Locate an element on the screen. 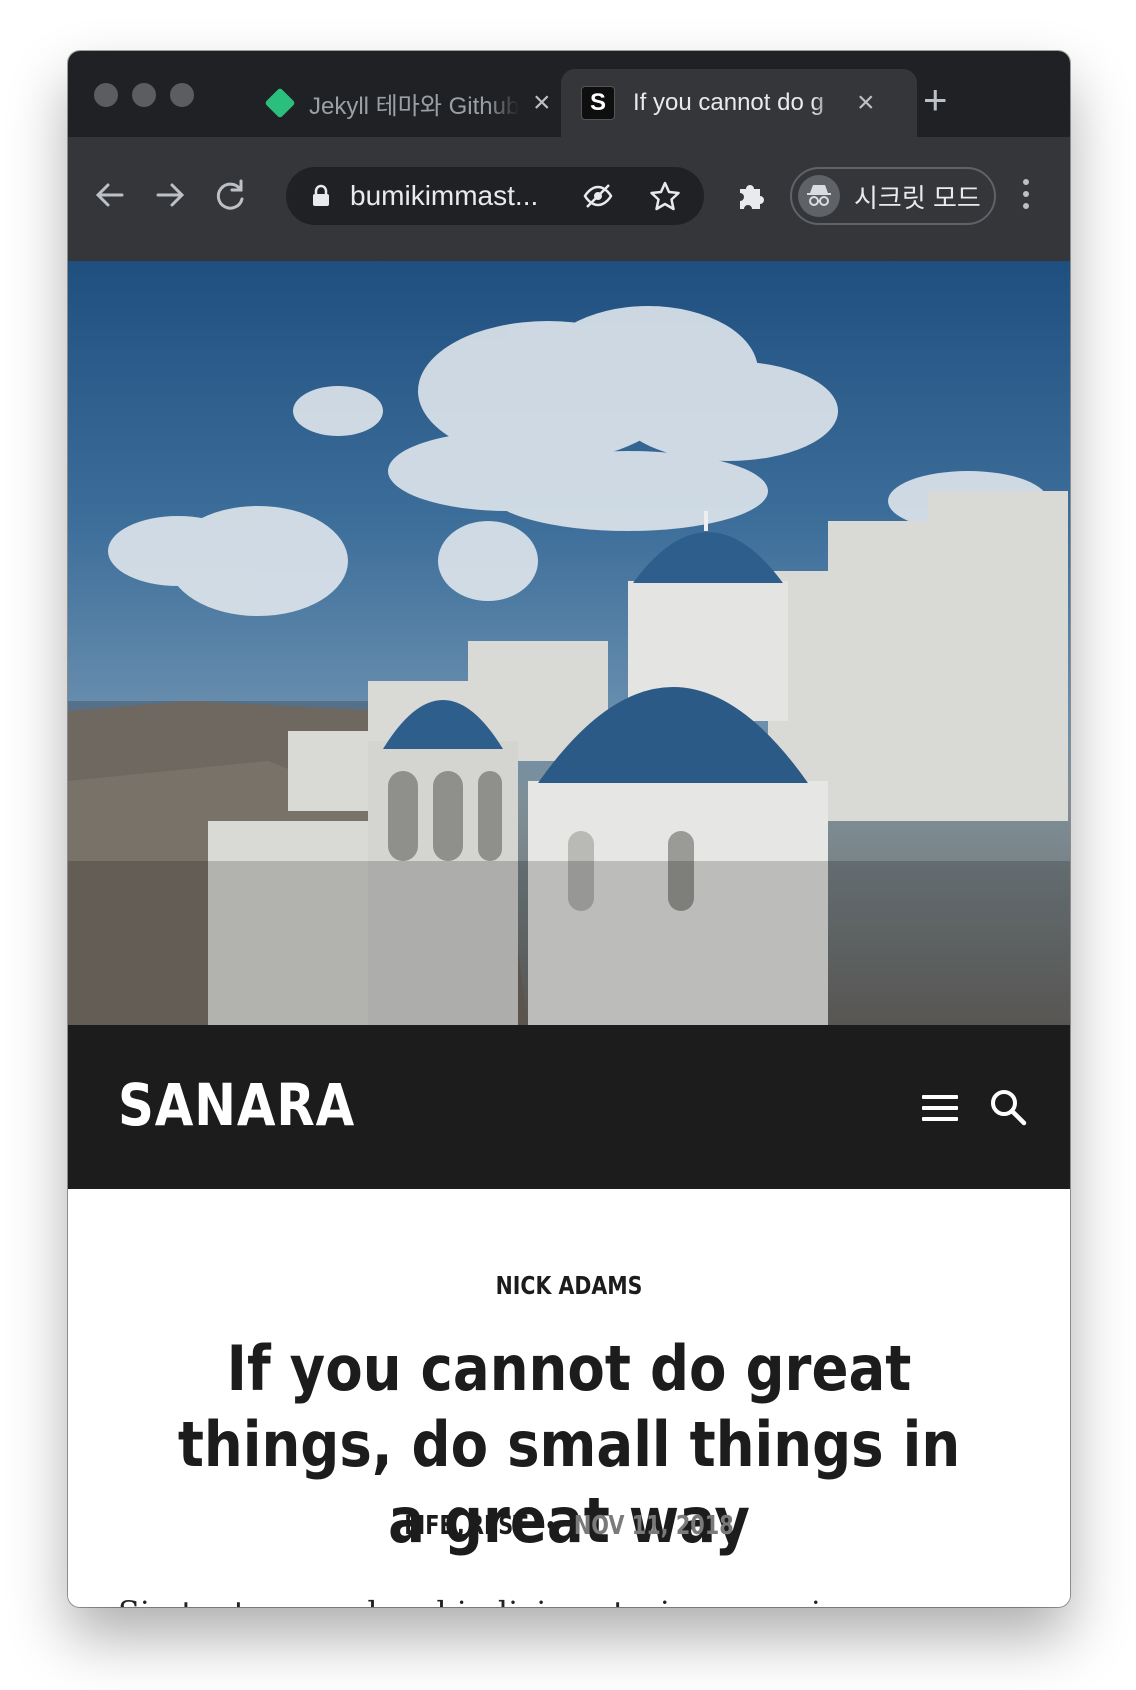 The width and height of the screenshot is (1136, 1690). back-button is located at coordinates (110, 195).